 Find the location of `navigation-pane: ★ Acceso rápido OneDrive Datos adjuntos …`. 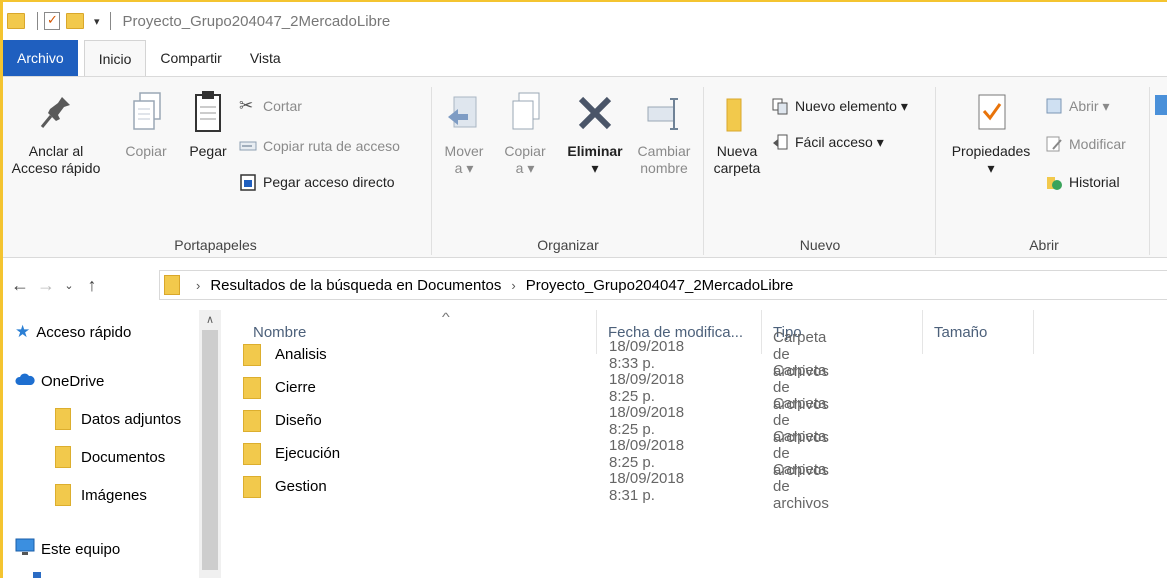

navigation-pane: ★ Acceso rápido OneDrive Datos adjuntos … is located at coordinates (113, 444).